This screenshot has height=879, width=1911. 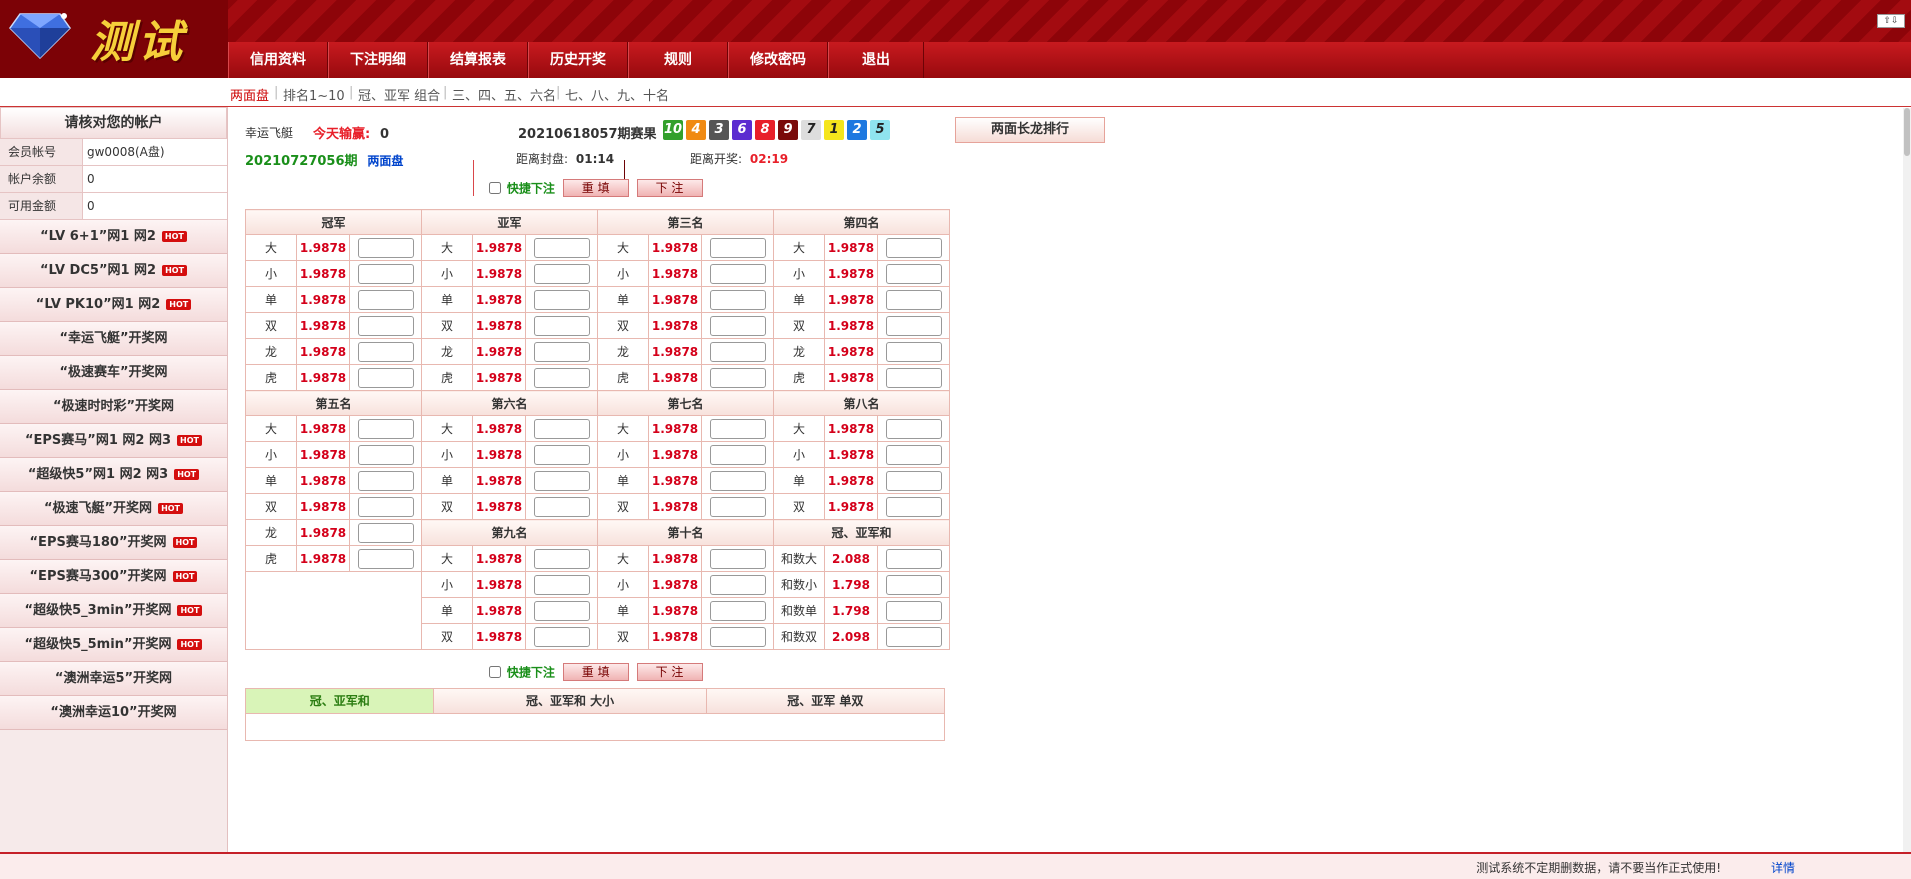 What do you see at coordinates (578, 60) in the screenshot?
I see `nav-item-4: 历史开奖` at bounding box center [578, 60].